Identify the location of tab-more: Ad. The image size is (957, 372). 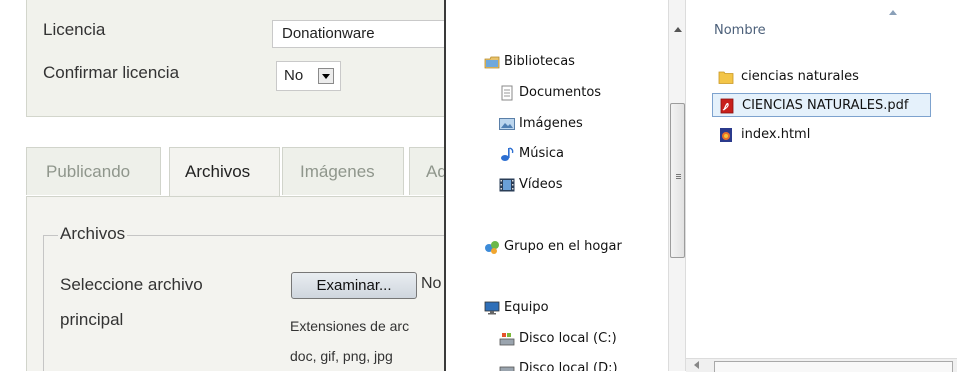
(427, 171).